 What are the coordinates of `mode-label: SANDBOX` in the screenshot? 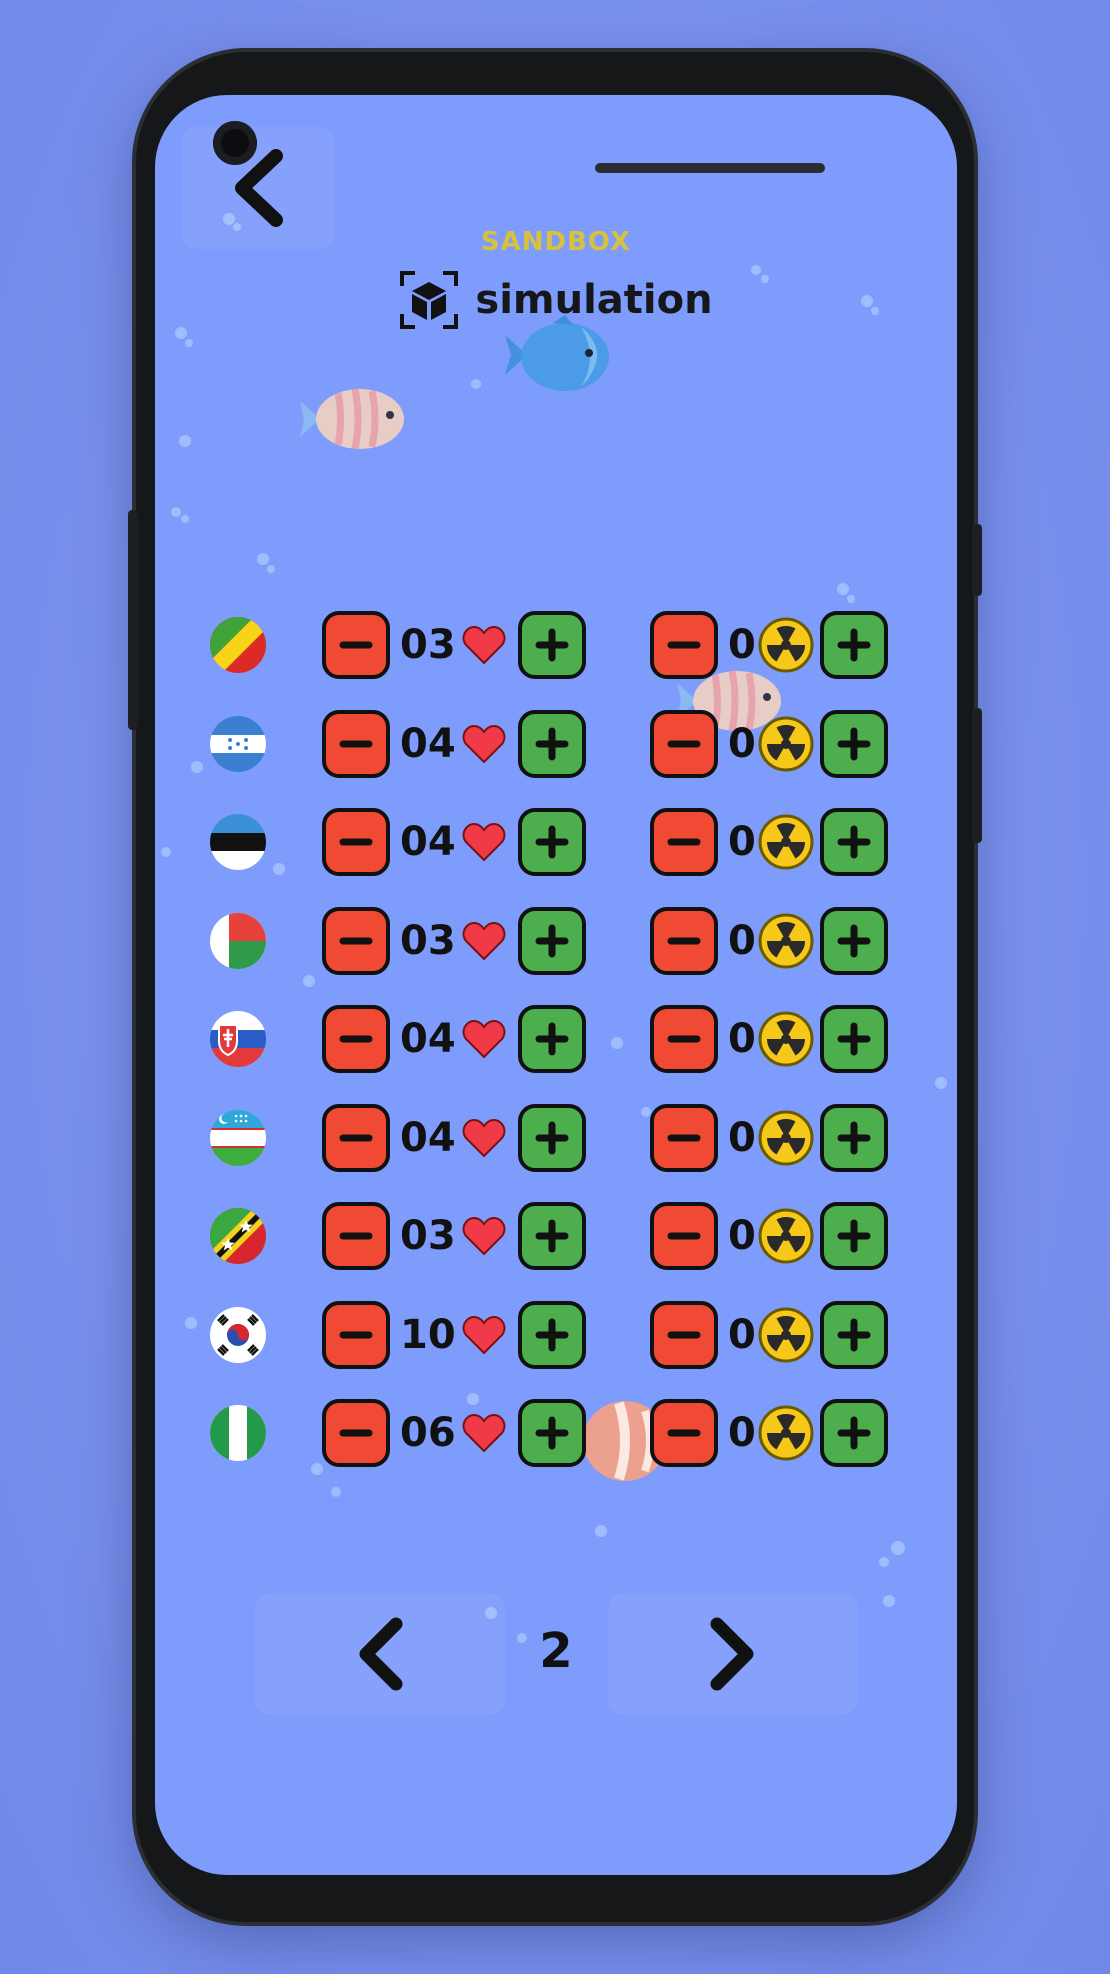 It's located at (556, 242).